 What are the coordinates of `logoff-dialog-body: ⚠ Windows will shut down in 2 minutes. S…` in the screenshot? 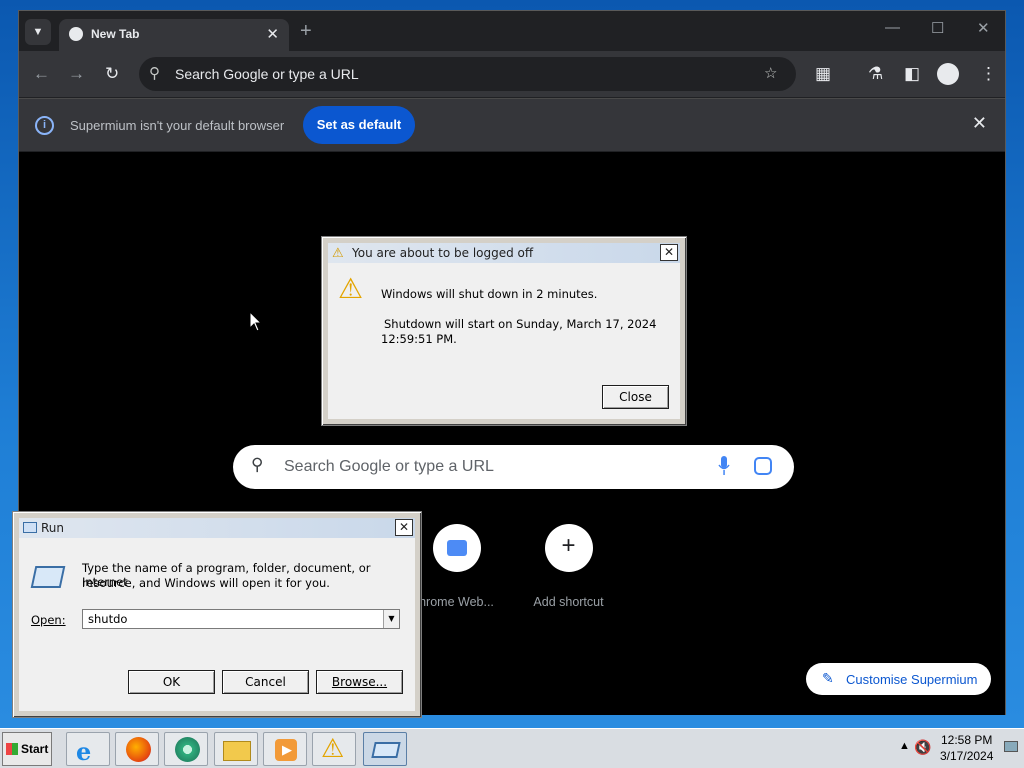 It's located at (504, 341).